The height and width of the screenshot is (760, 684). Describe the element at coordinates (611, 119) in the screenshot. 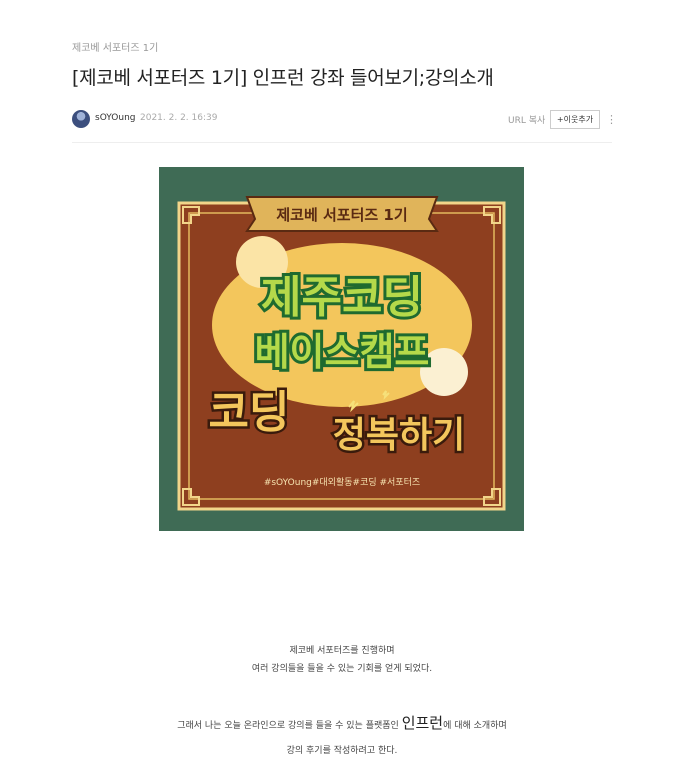

I see `more-options-icon: ⋮` at that location.